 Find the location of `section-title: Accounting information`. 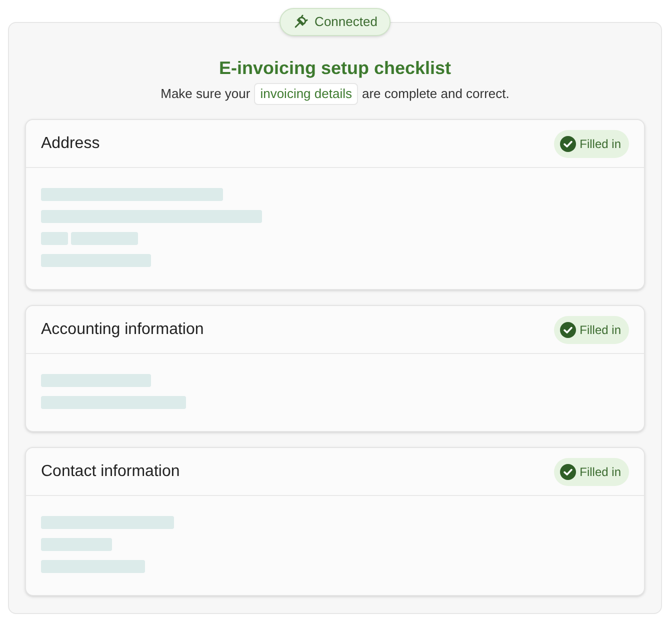

section-title: Accounting information is located at coordinates (122, 330).